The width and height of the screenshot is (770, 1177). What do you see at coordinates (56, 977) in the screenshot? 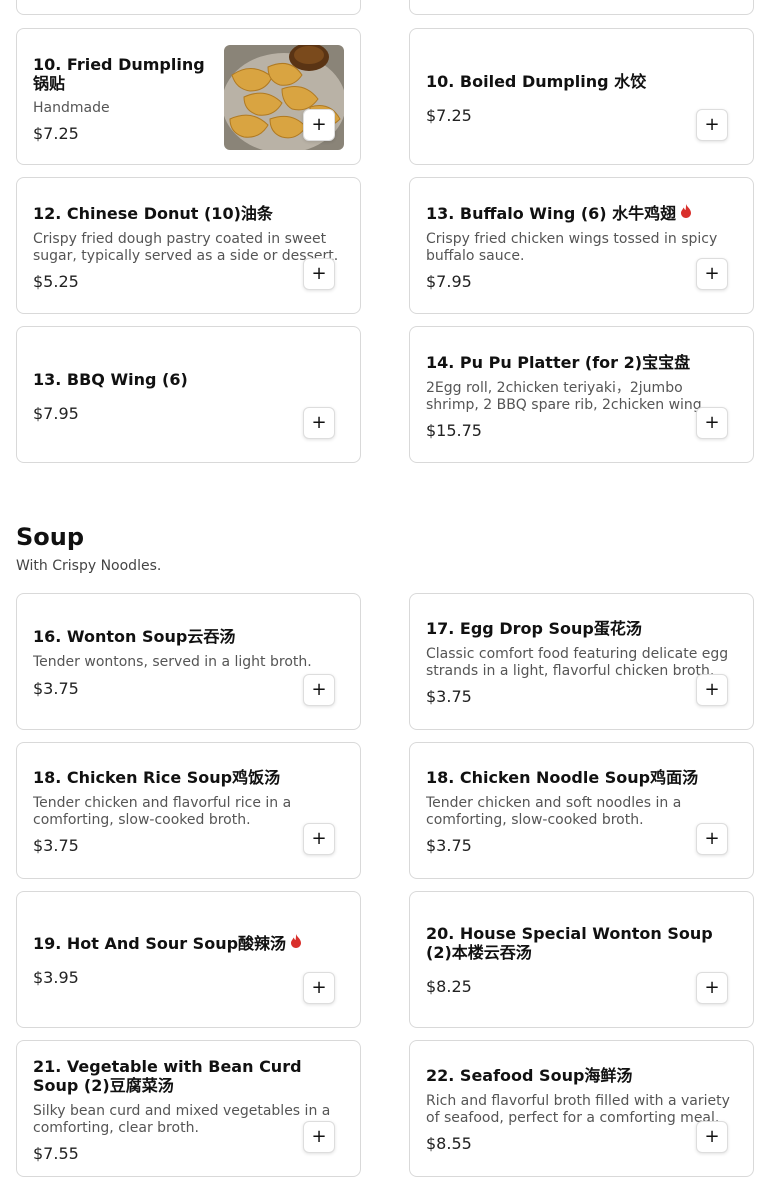
I see `item-price: $3.95` at bounding box center [56, 977].